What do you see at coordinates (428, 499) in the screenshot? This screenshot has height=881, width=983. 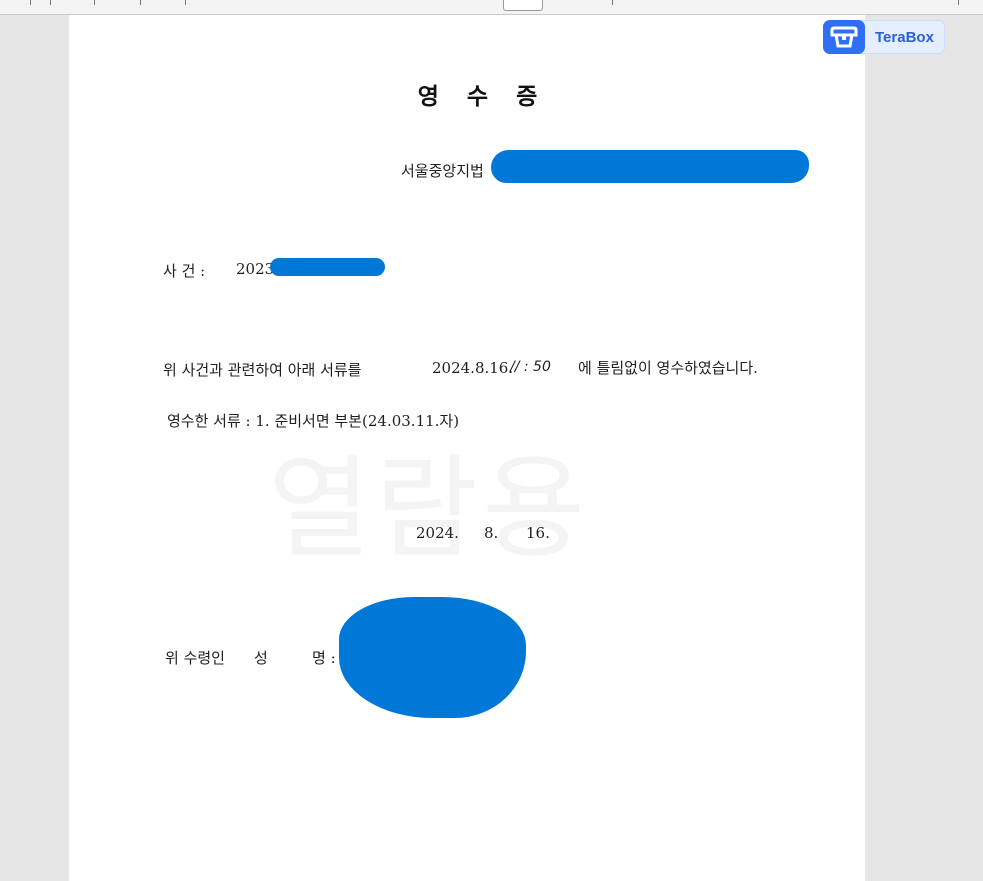 I see `watermark-text: 열람용` at bounding box center [428, 499].